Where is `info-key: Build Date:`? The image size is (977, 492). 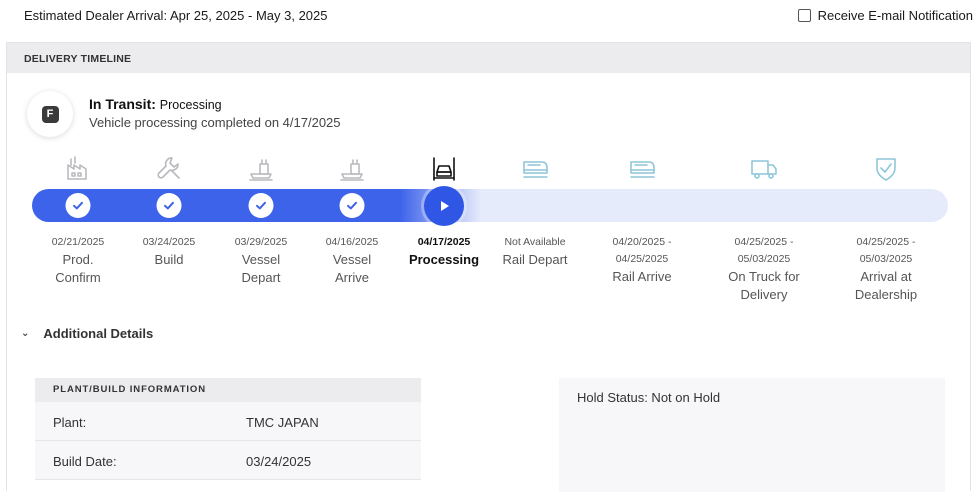
info-key: Build Date: is located at coordinates (85, 461).